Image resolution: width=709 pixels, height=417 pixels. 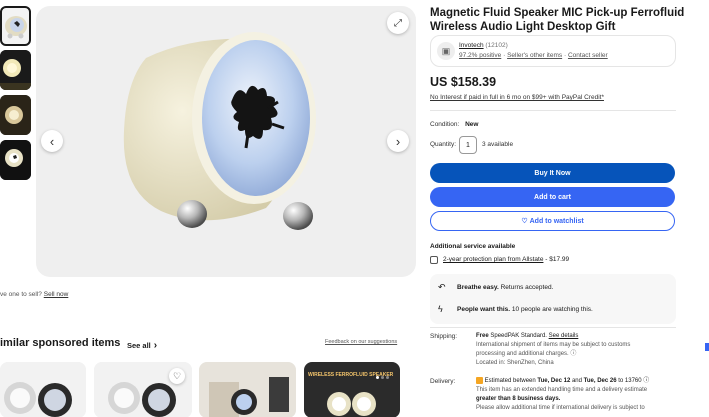 I want to click on chevron-left-icon: ‹, so click(x=52, y=141).